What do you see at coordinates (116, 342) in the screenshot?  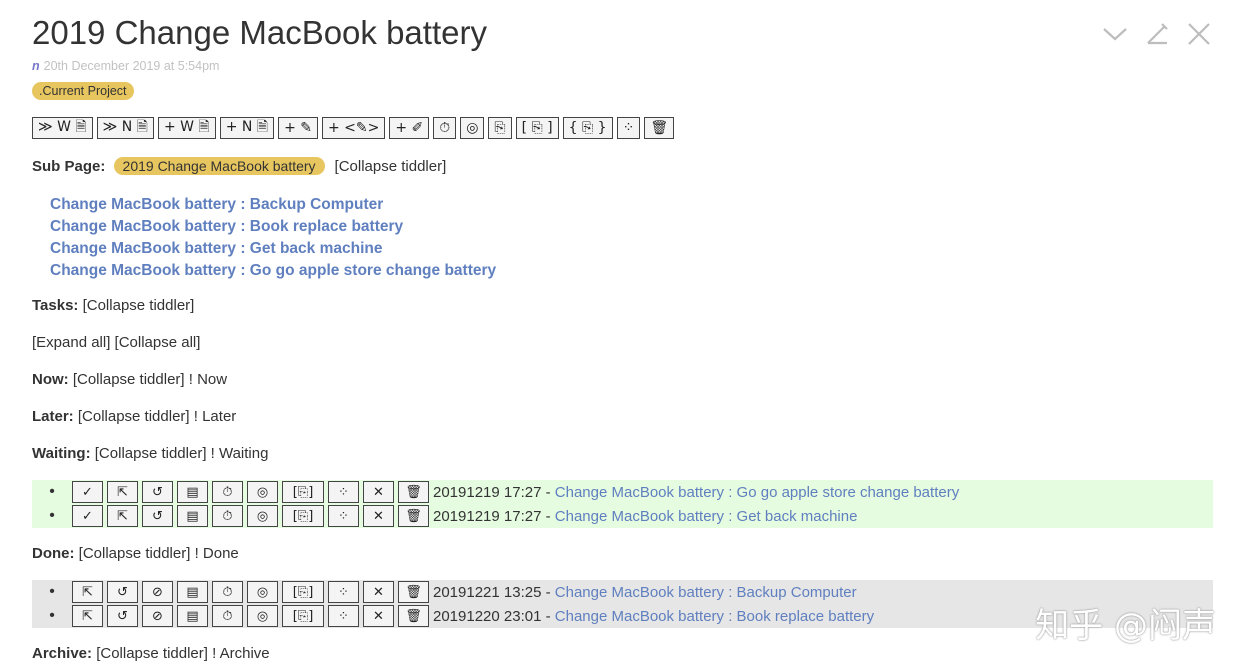 I see `expand-collapse-all: [Expand all] [Collapse all]` at bounding box center [116, 342].